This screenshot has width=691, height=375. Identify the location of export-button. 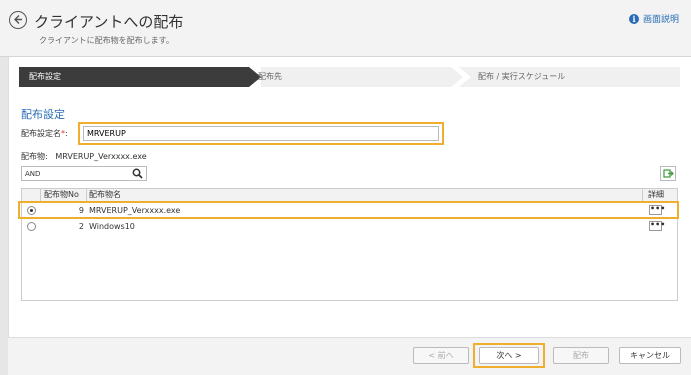
(668, 173).